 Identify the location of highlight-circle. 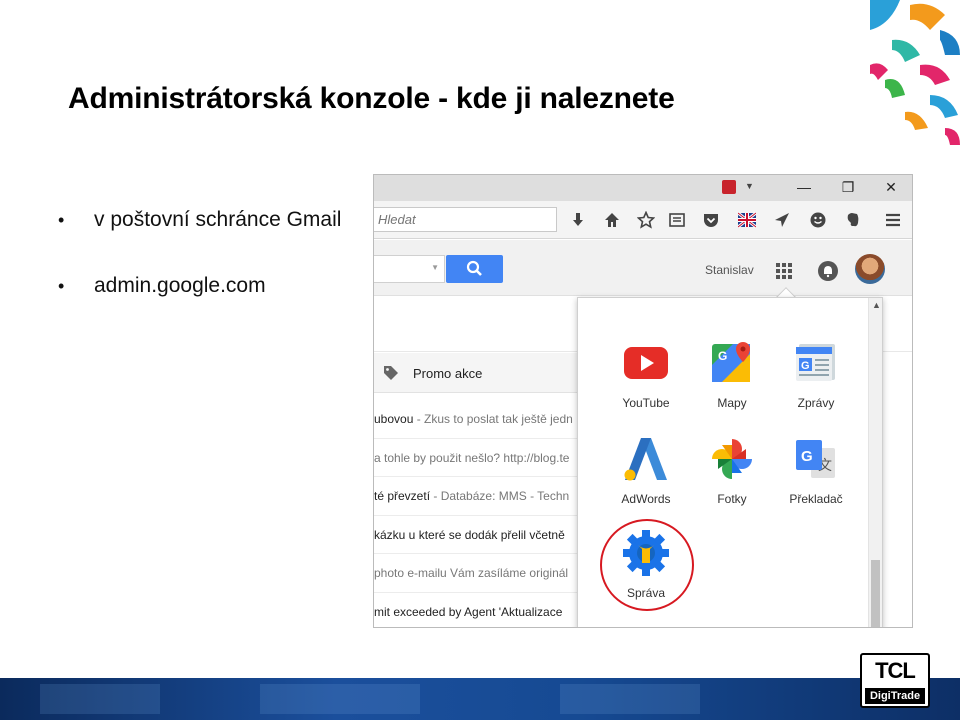
(647, 565).